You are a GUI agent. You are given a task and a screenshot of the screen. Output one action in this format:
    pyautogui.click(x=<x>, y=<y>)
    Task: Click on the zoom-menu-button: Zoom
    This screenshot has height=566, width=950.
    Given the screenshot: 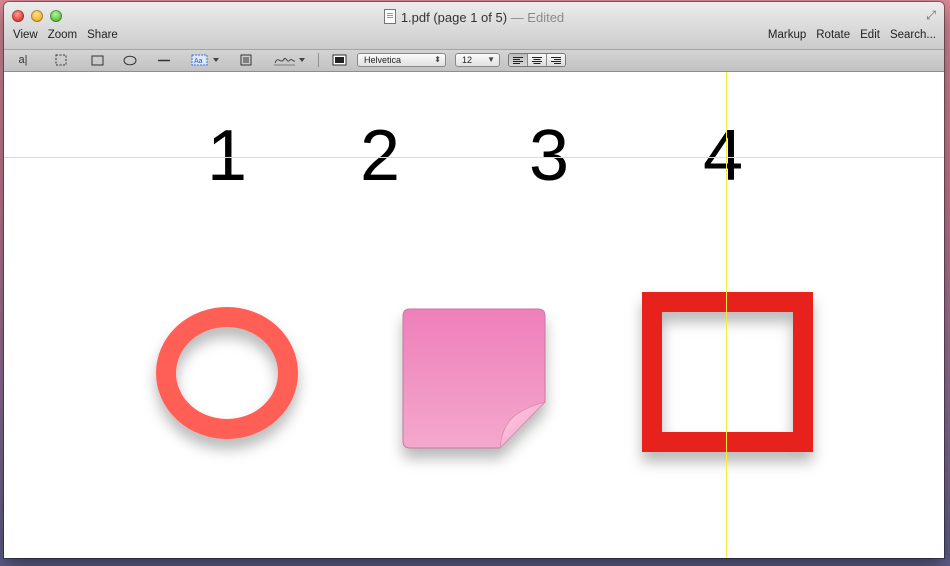 What is the action you would take?
    pyautogui.click(x=62, y=35)
    